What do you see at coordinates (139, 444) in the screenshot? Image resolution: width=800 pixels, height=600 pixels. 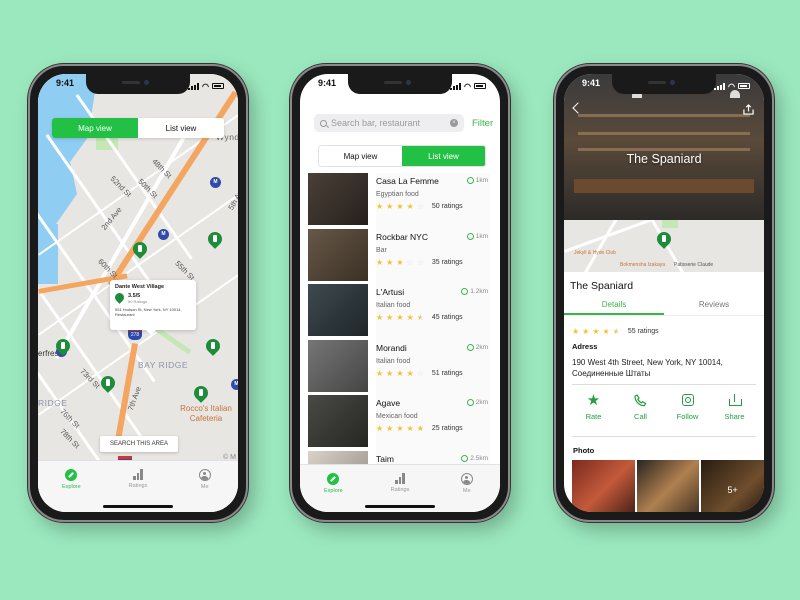 I see `search-this-area-button: SEARCH THIS AREA` at bounding box center [139, 444].